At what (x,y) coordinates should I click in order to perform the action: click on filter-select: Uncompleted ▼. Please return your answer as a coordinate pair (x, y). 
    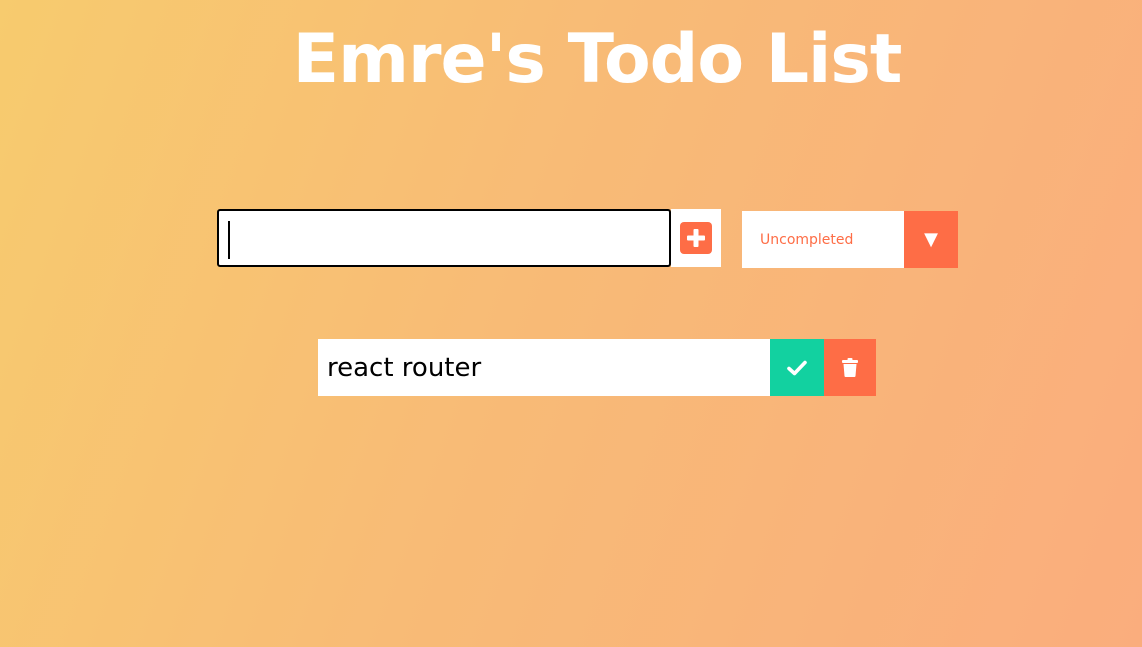
    Looking at the image, I should click on (850, 239).